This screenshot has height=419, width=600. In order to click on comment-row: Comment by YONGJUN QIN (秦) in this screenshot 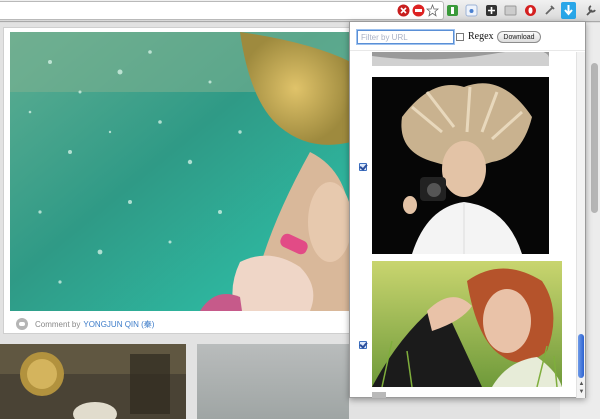, I will do `click(85, 324)`.